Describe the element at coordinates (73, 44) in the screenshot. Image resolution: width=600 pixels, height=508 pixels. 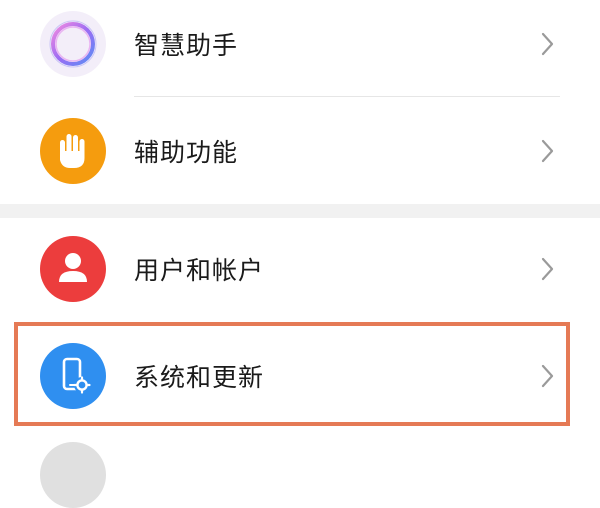
I see `ai-assistant-icon` at that location.